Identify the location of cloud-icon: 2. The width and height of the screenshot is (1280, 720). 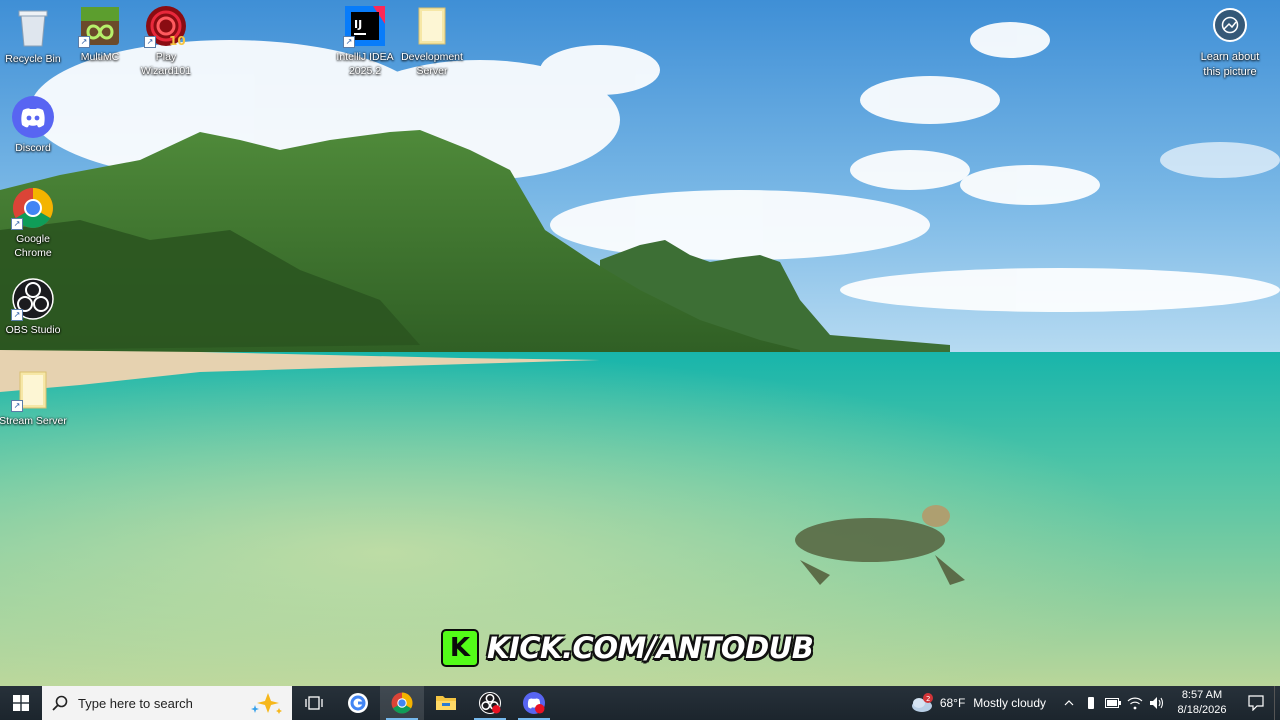
(922, 702).